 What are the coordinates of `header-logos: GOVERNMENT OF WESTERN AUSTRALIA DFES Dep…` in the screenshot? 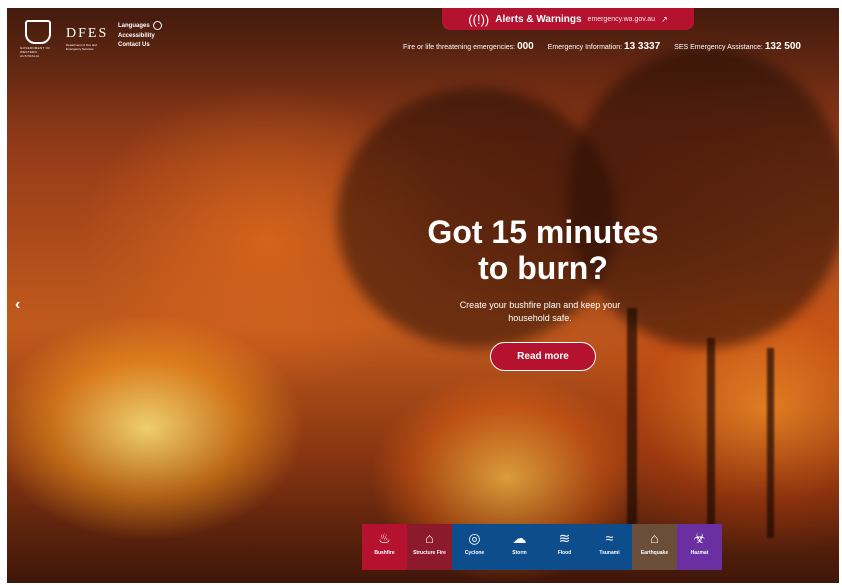 It's located at (64, 39).